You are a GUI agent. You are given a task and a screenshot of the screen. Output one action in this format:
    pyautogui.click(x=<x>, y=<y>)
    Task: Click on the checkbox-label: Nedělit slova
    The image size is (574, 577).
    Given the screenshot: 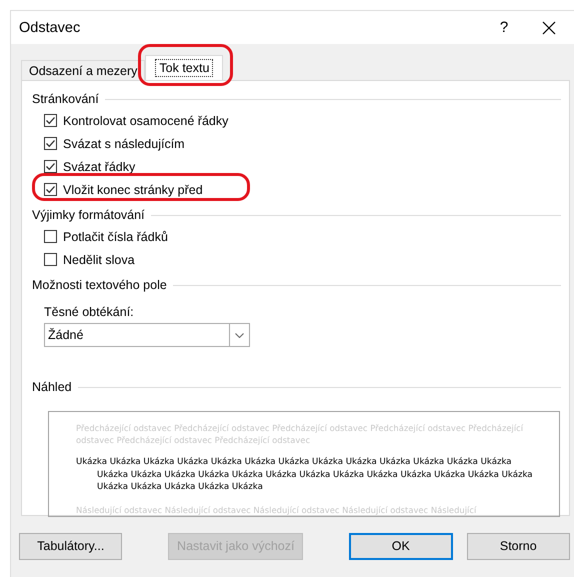 What is the action you would take?
    pyautogui.click(x=99, y=259)
    